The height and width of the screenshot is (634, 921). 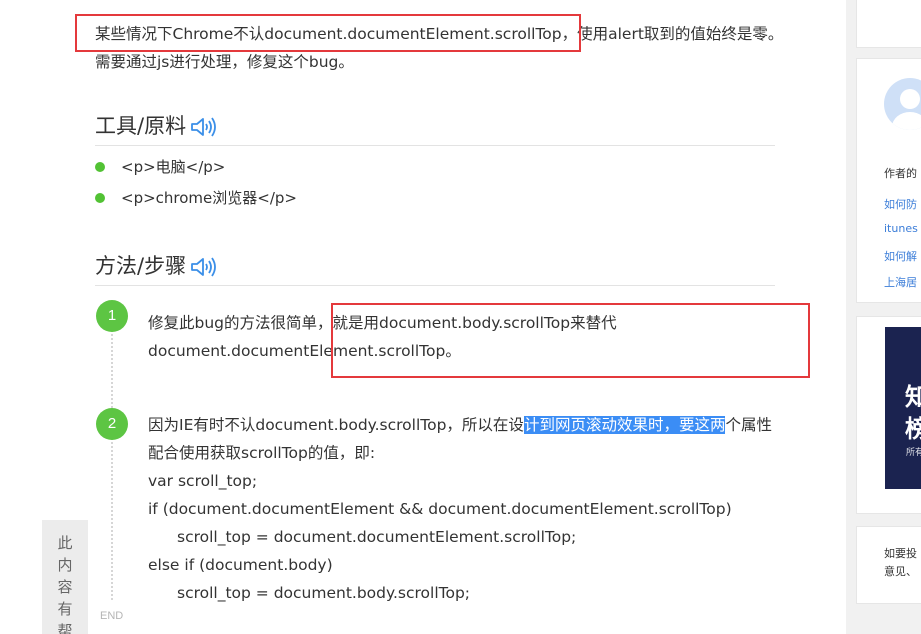 What do you see at coordinates (435, 129) in the screenshot?
I see `section-title-tools: 工具/原料` at bounding box center [435, 129].